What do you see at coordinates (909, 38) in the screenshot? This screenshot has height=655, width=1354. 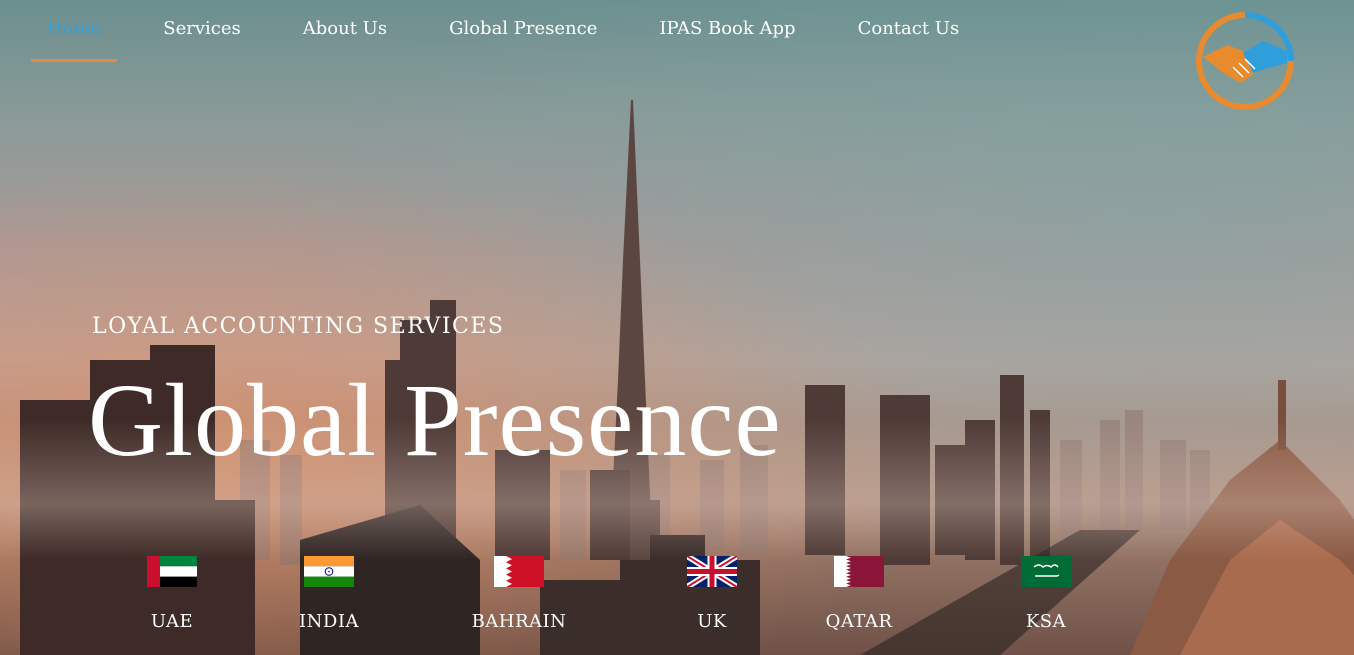 I see `nav-contact-us: Contact Us` at bounding box center [909, 38].